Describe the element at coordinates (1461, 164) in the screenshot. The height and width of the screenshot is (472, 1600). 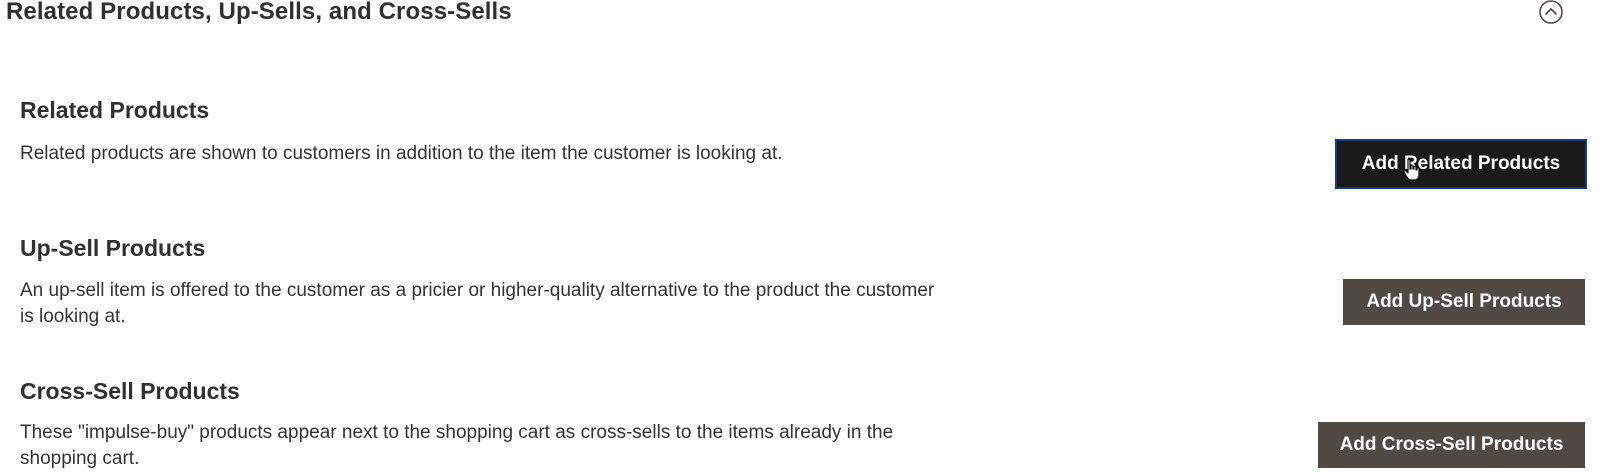
I see `add-related-products-button: Add Related Products` at that location.